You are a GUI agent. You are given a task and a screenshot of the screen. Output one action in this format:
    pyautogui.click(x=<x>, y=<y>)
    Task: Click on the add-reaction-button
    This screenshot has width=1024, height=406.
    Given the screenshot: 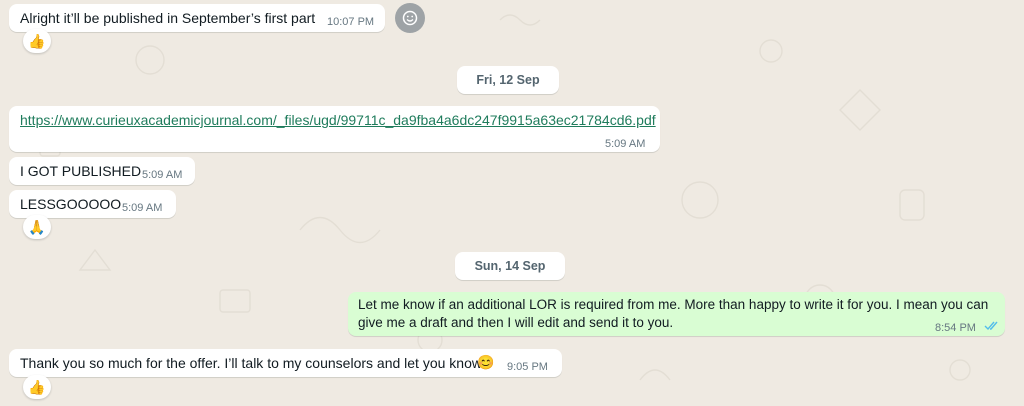 What is the action you would take?
    pyautogui.click(x=410, y=18)
    